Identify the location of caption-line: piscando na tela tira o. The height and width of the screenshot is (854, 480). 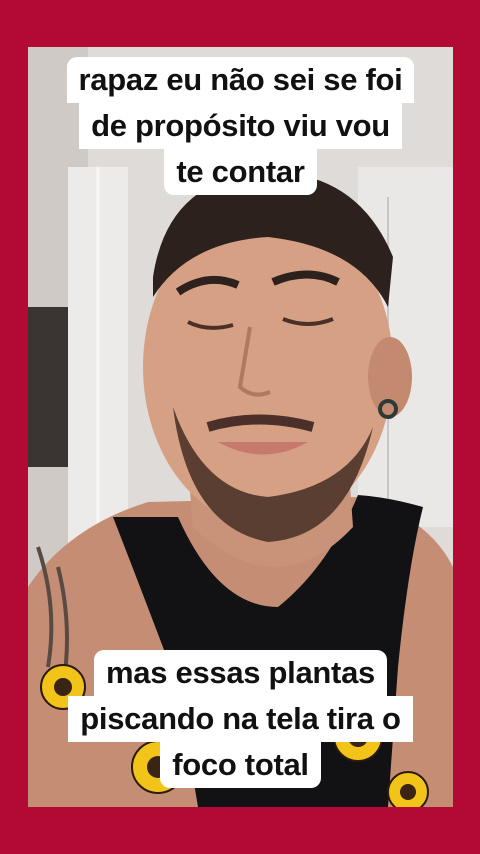
(240, 719).